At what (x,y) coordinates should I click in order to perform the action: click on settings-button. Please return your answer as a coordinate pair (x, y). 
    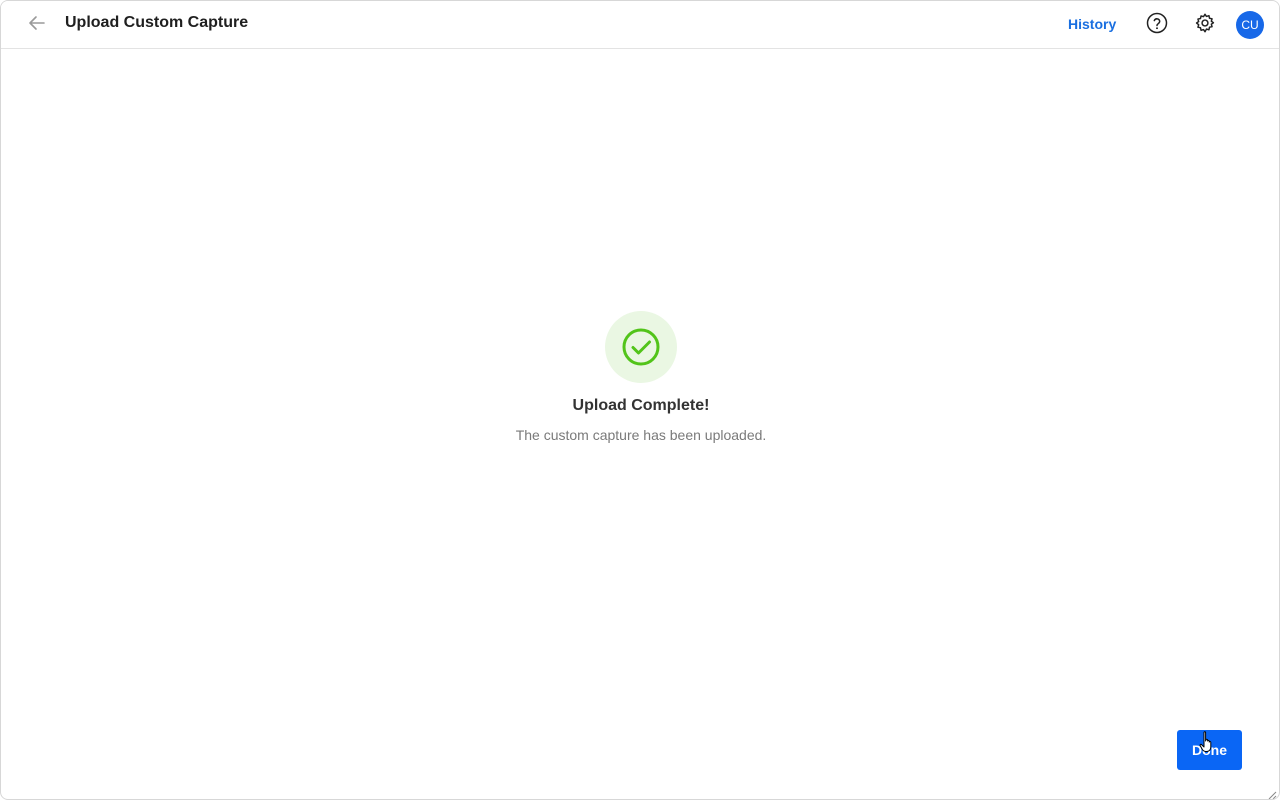
    Looking at the image, I should click on (1205, 25).